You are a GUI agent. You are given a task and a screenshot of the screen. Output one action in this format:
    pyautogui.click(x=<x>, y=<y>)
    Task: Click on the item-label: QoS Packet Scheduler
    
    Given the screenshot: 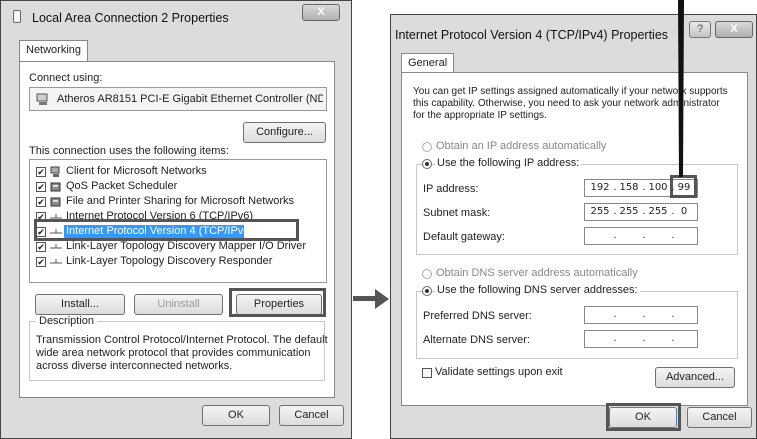 What is the action you would take?
    pyautogui.click(x=122, y=186)
    